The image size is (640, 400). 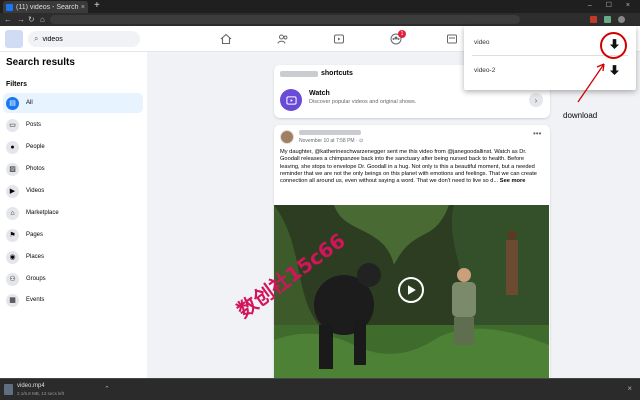 What do you see at coordinates (73, 169) in the screenshot?
I see `sidebar-item-photos: ▨ Photos` at bounding box center [73, 169].